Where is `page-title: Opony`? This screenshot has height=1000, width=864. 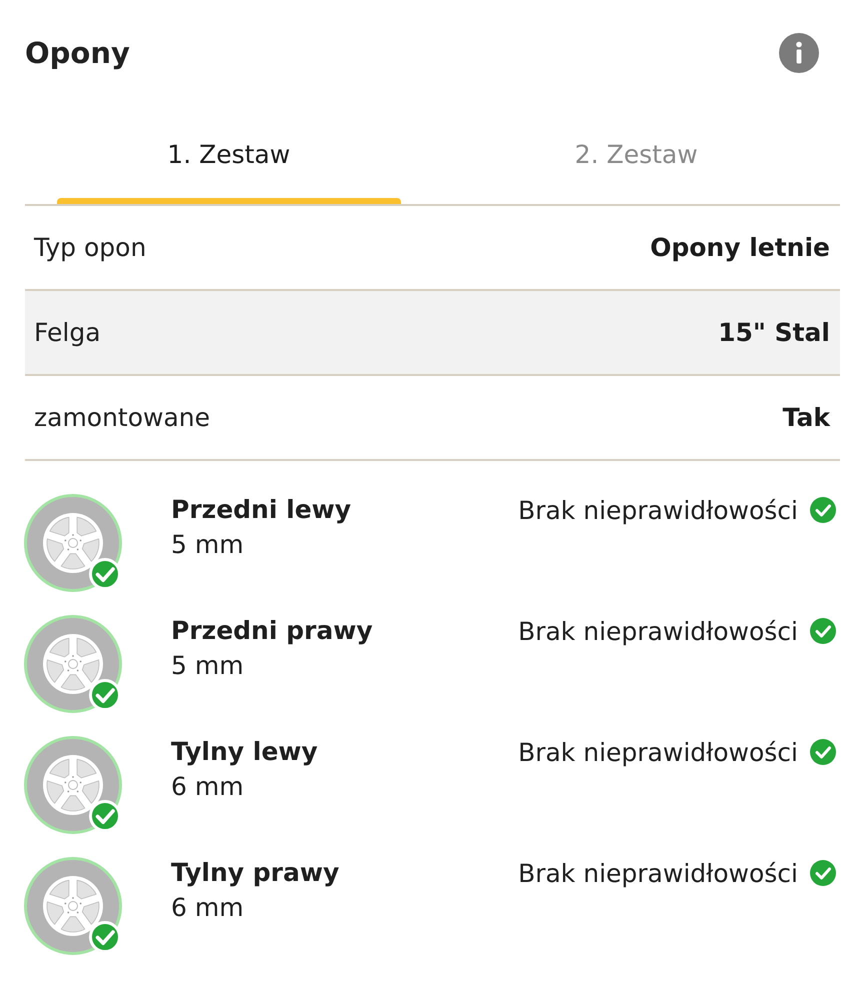
page-title: Opony is located at coordinates (77, 53).